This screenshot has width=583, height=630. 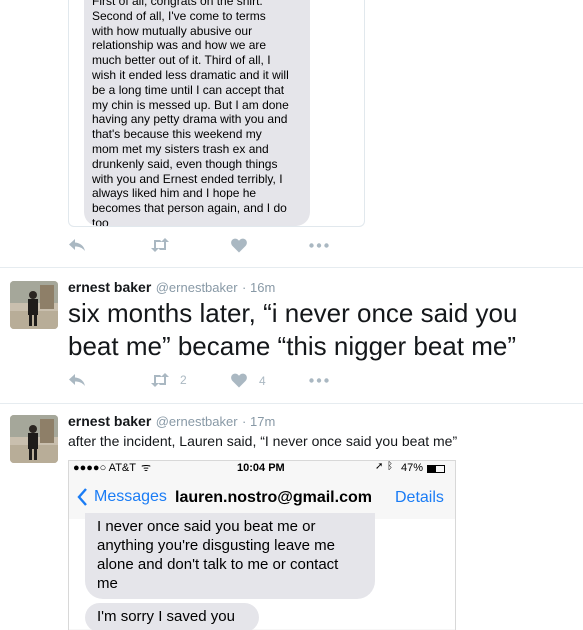 I want to click on tweet-header: ernest baker @ernestbaker · 17m, so click(x=171, y=422).